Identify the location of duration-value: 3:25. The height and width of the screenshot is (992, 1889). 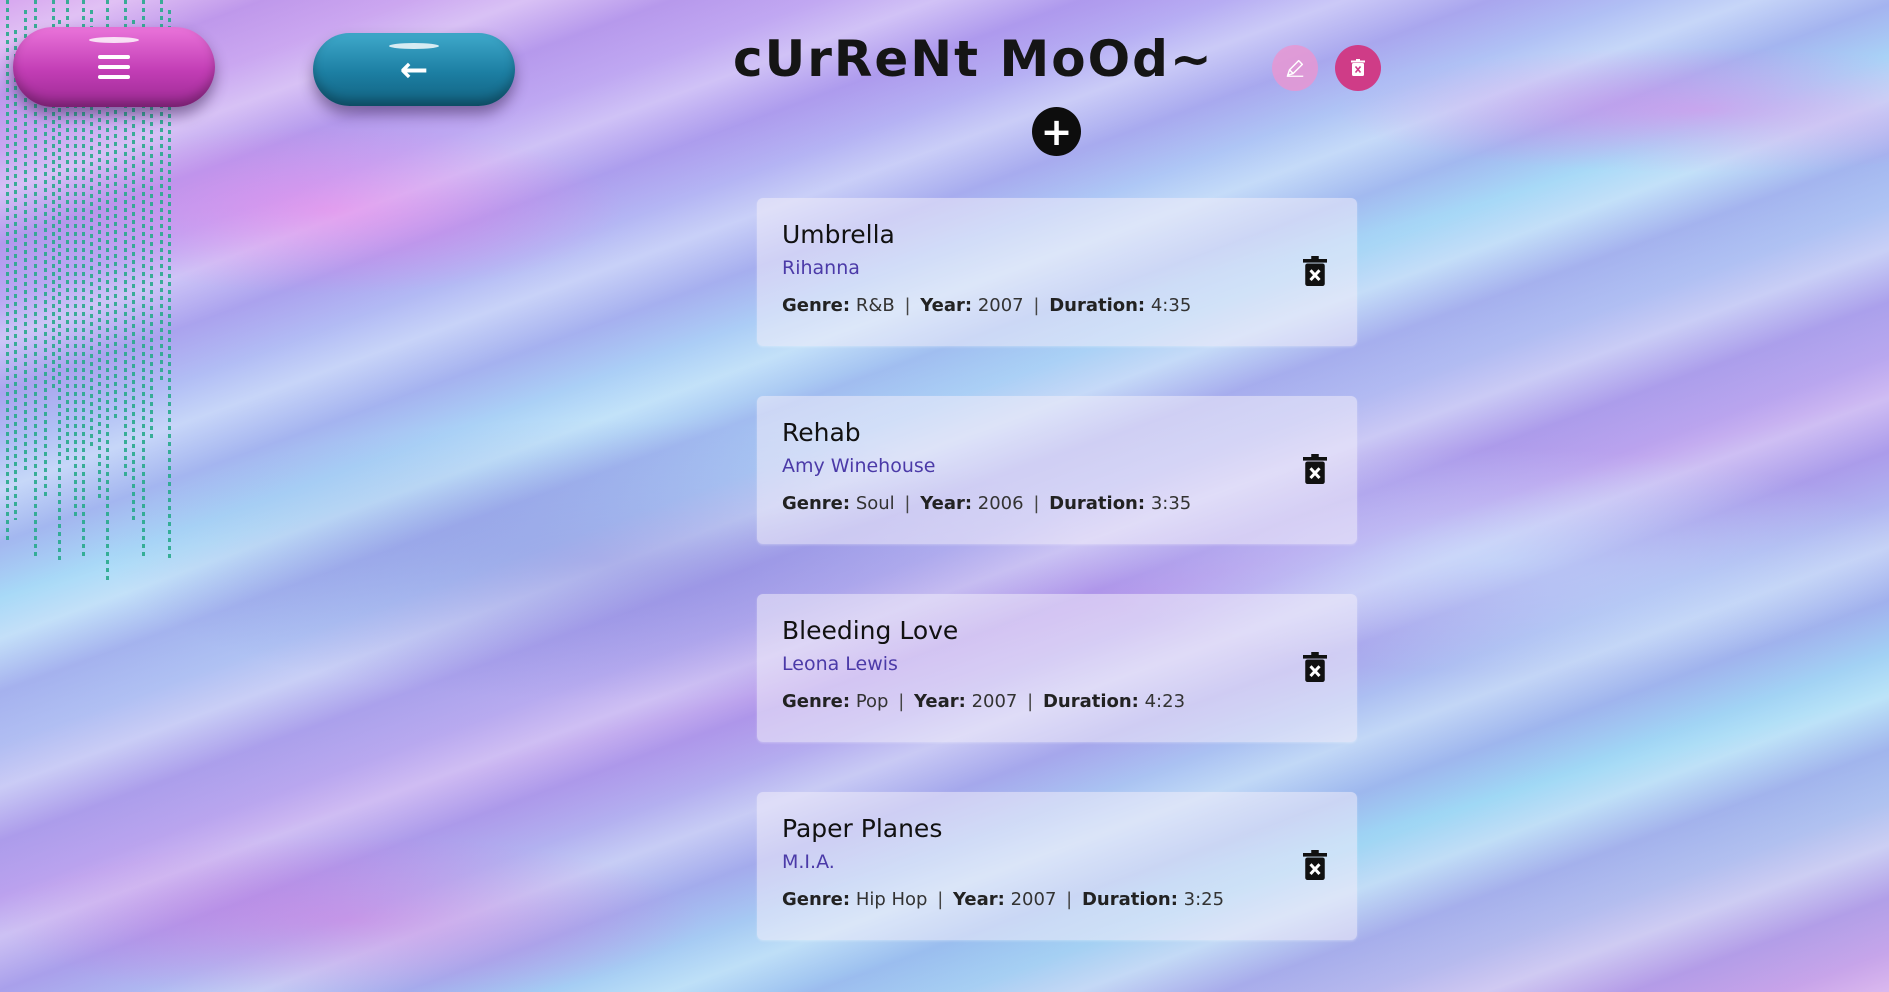
(1204, 899).